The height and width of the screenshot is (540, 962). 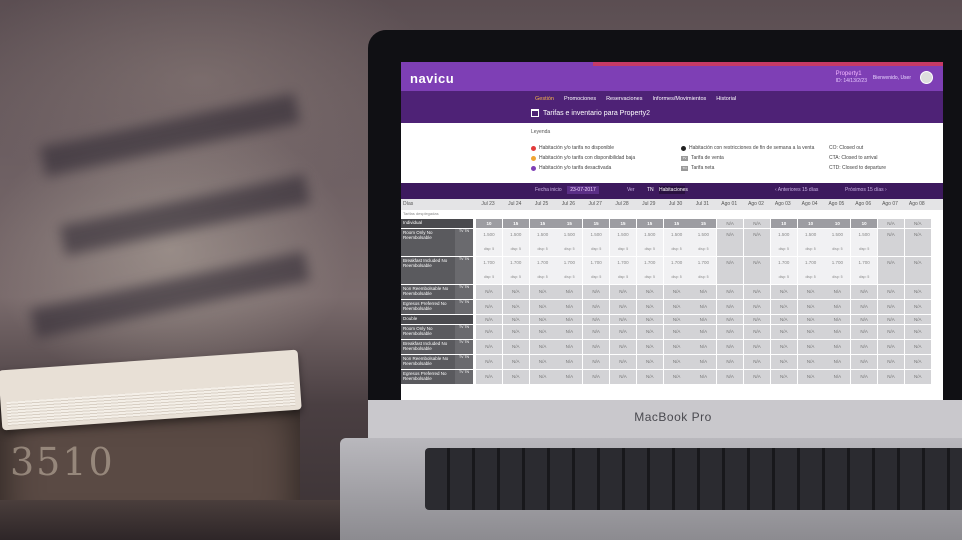 What do you see at coordinates (432, 78) in the screenshot?
I see `navicu-logo: navicu` at bounding box center [432, 78].